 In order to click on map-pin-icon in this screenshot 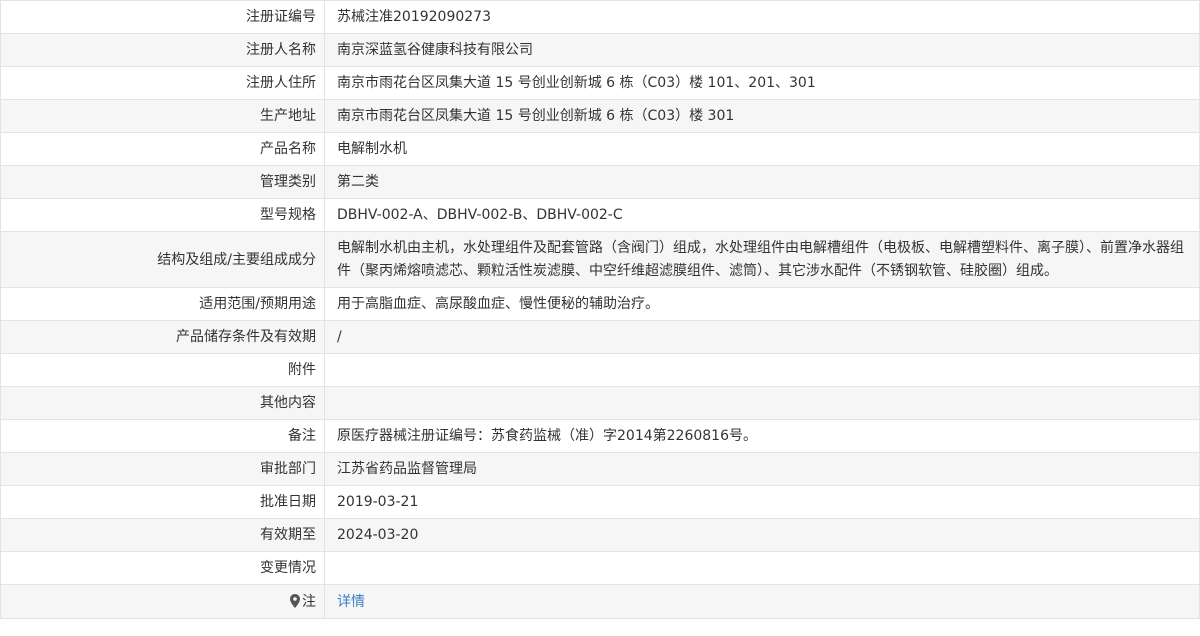, I will do `click(295, 600)`.